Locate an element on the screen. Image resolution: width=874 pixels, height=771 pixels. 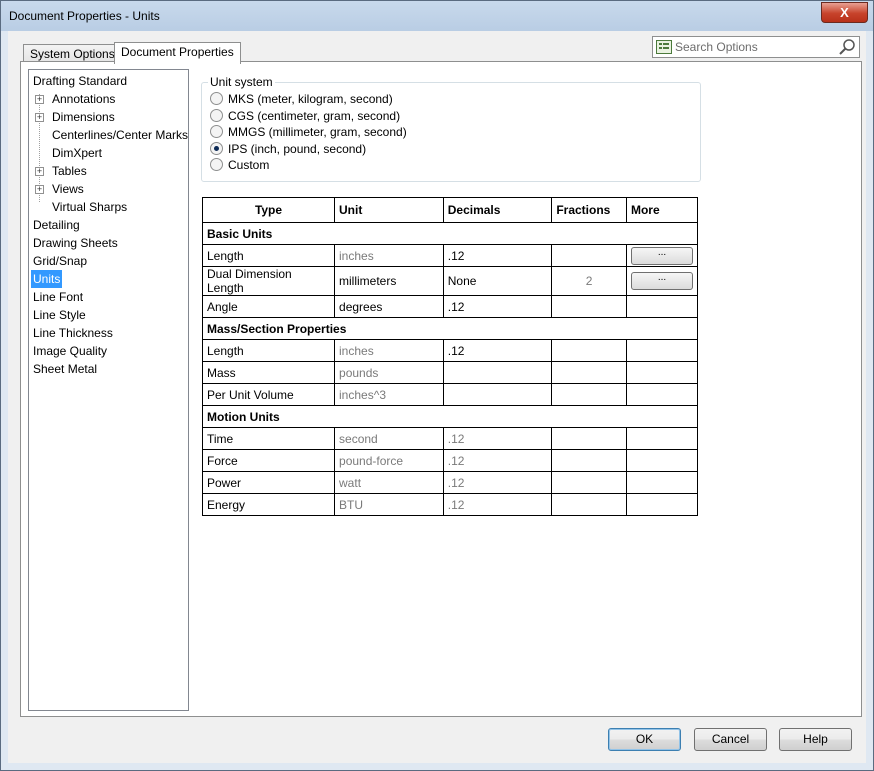
table-row: Time second .12 is located at coordinates (450, 438).